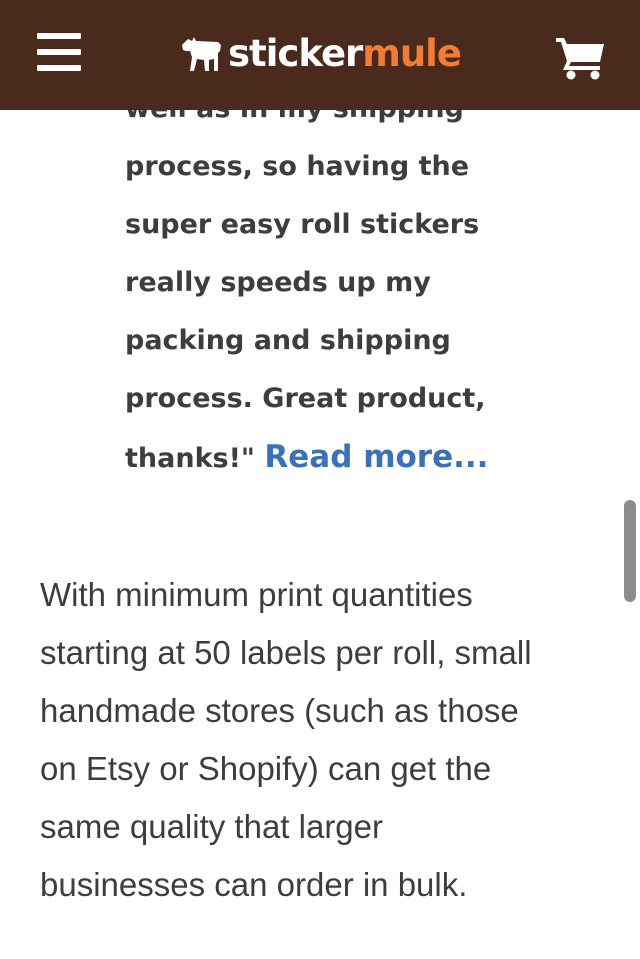  I want to click on logo-wordmark: stickermule, so click(345, 53).